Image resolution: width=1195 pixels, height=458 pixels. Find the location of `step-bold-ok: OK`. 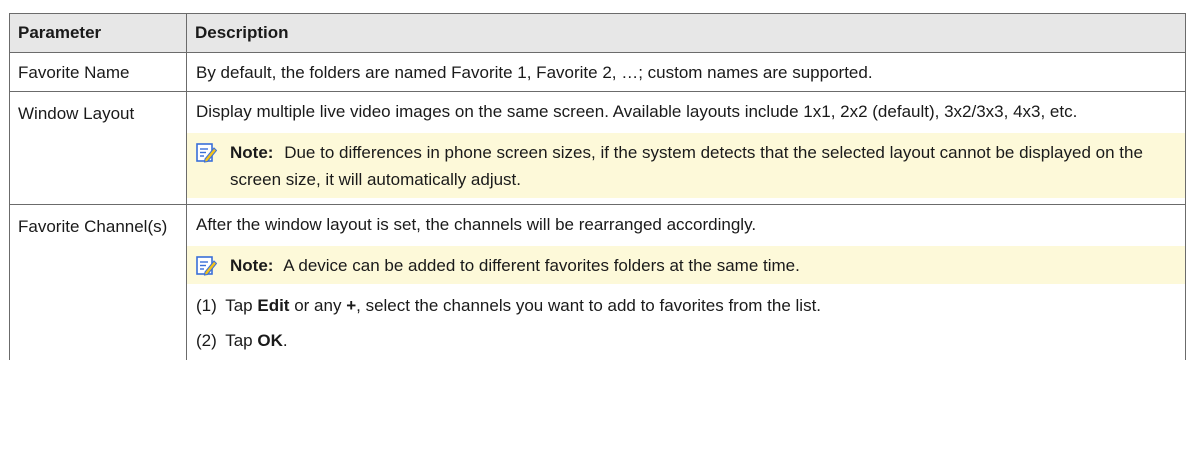

step-bold-ok: OK is located at coordinates (270, 340).